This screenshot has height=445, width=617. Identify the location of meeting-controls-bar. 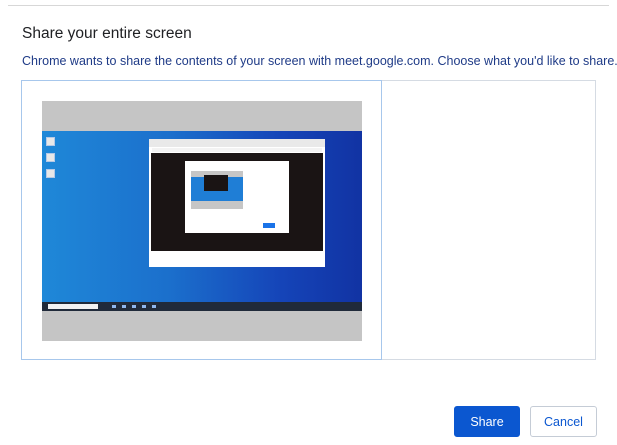
(237, 257).